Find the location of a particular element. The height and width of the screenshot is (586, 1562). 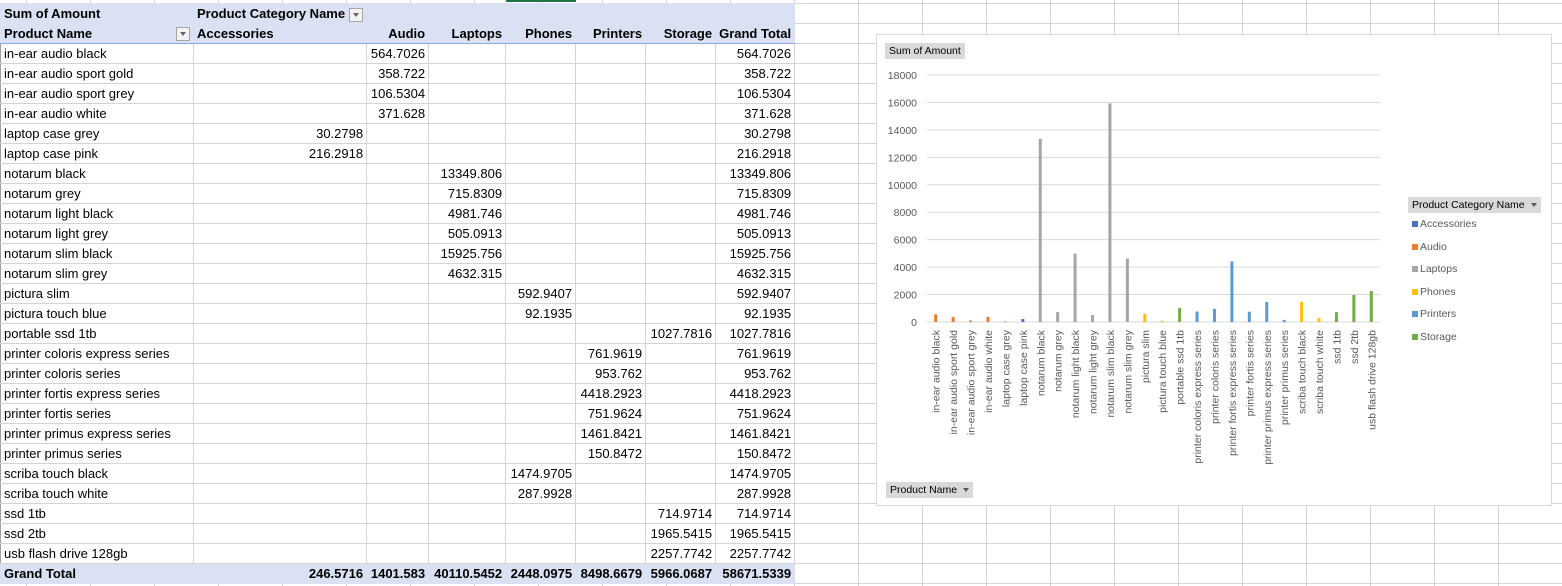

column-header-phones: Phones is located at coordinates (541, 33).